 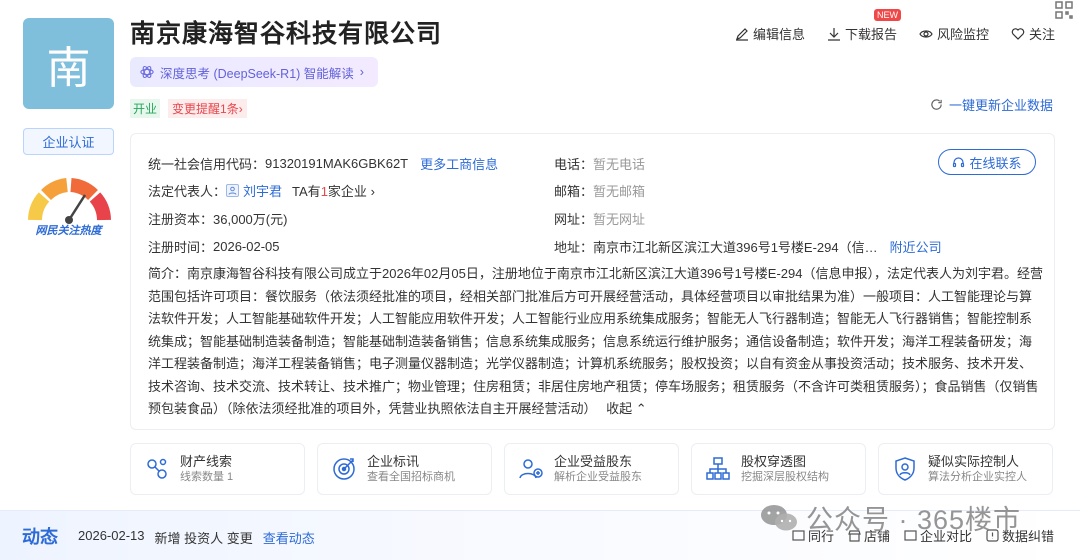 What do you see at coordinates (187, 191) in the screenshot?
I see `legal-rep-label: 法定代表人：` at bounding box center [187, 191].